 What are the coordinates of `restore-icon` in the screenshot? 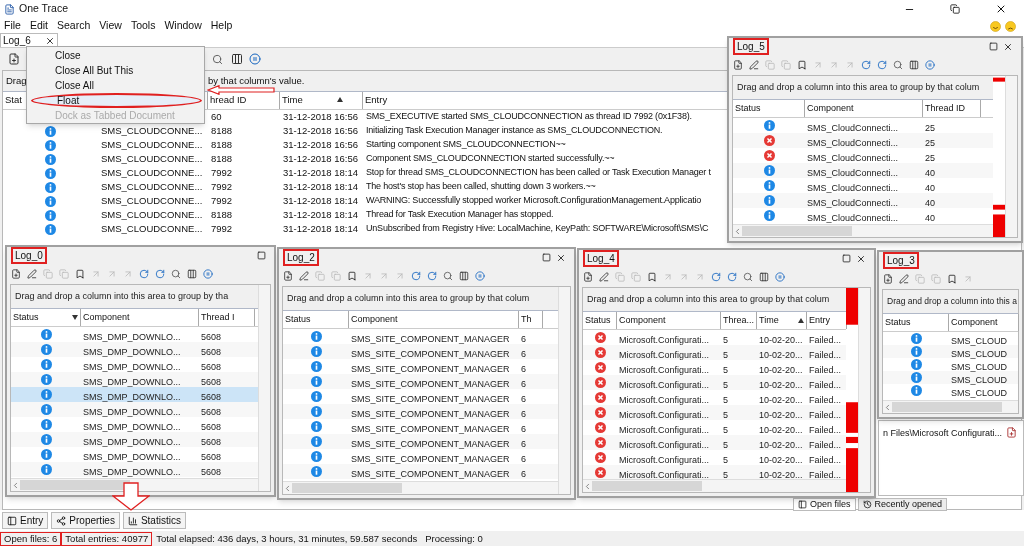 It's located at (955, 9).